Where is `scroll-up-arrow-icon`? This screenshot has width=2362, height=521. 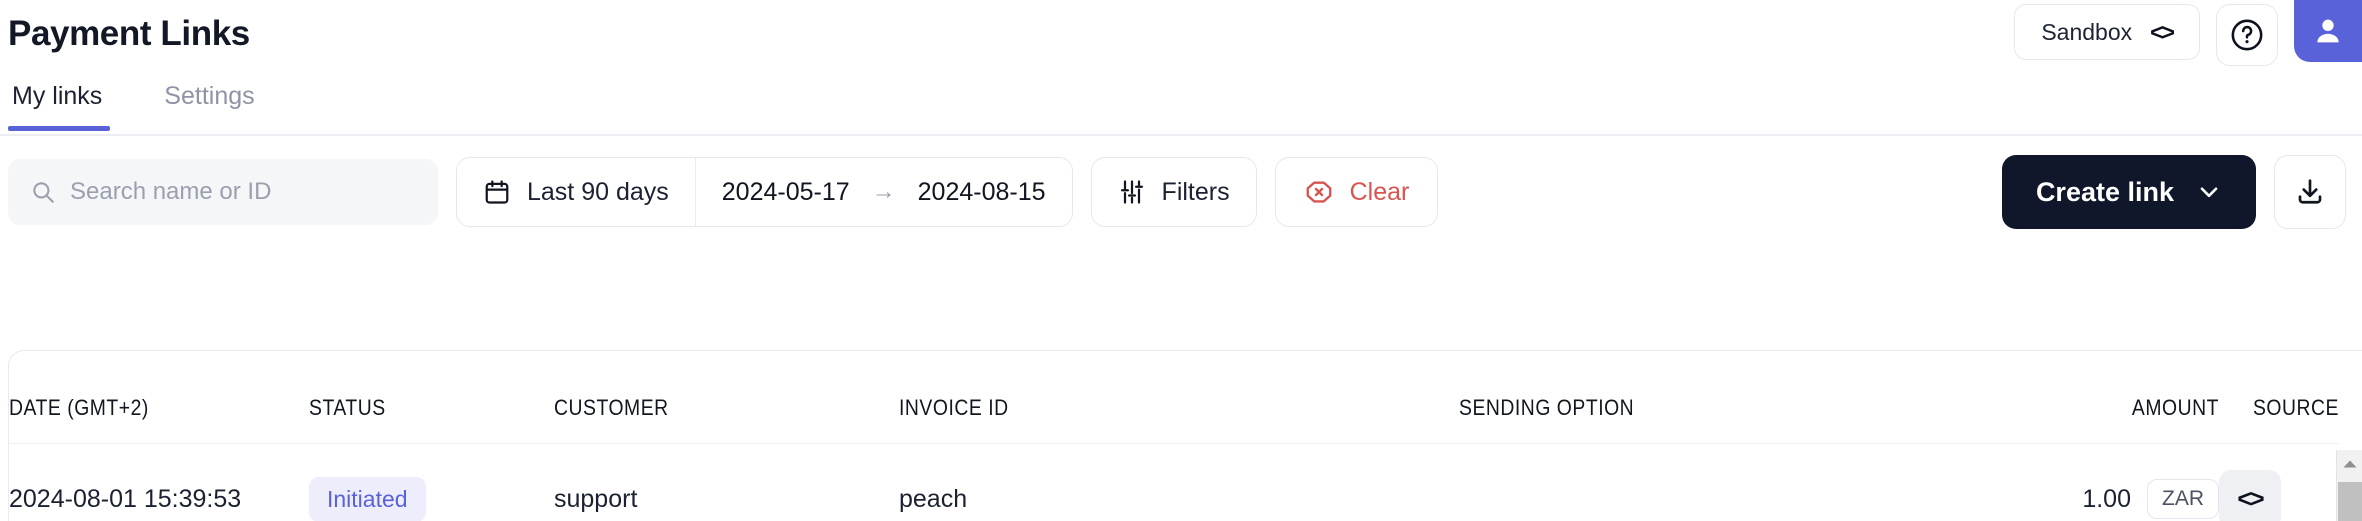 scroll-up-arrow-icon is located at coordinates (2349, 464).